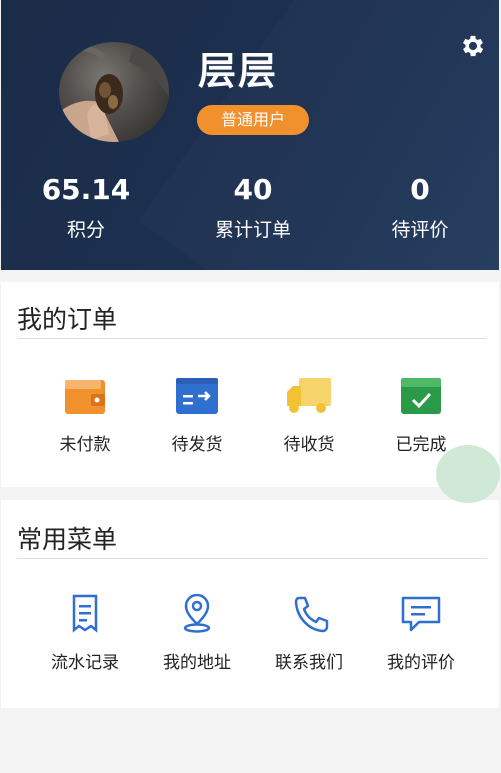 The width and height of the screenshot is (501, 773). I want to click on menu-label: 我的地址, so click(197, 663).